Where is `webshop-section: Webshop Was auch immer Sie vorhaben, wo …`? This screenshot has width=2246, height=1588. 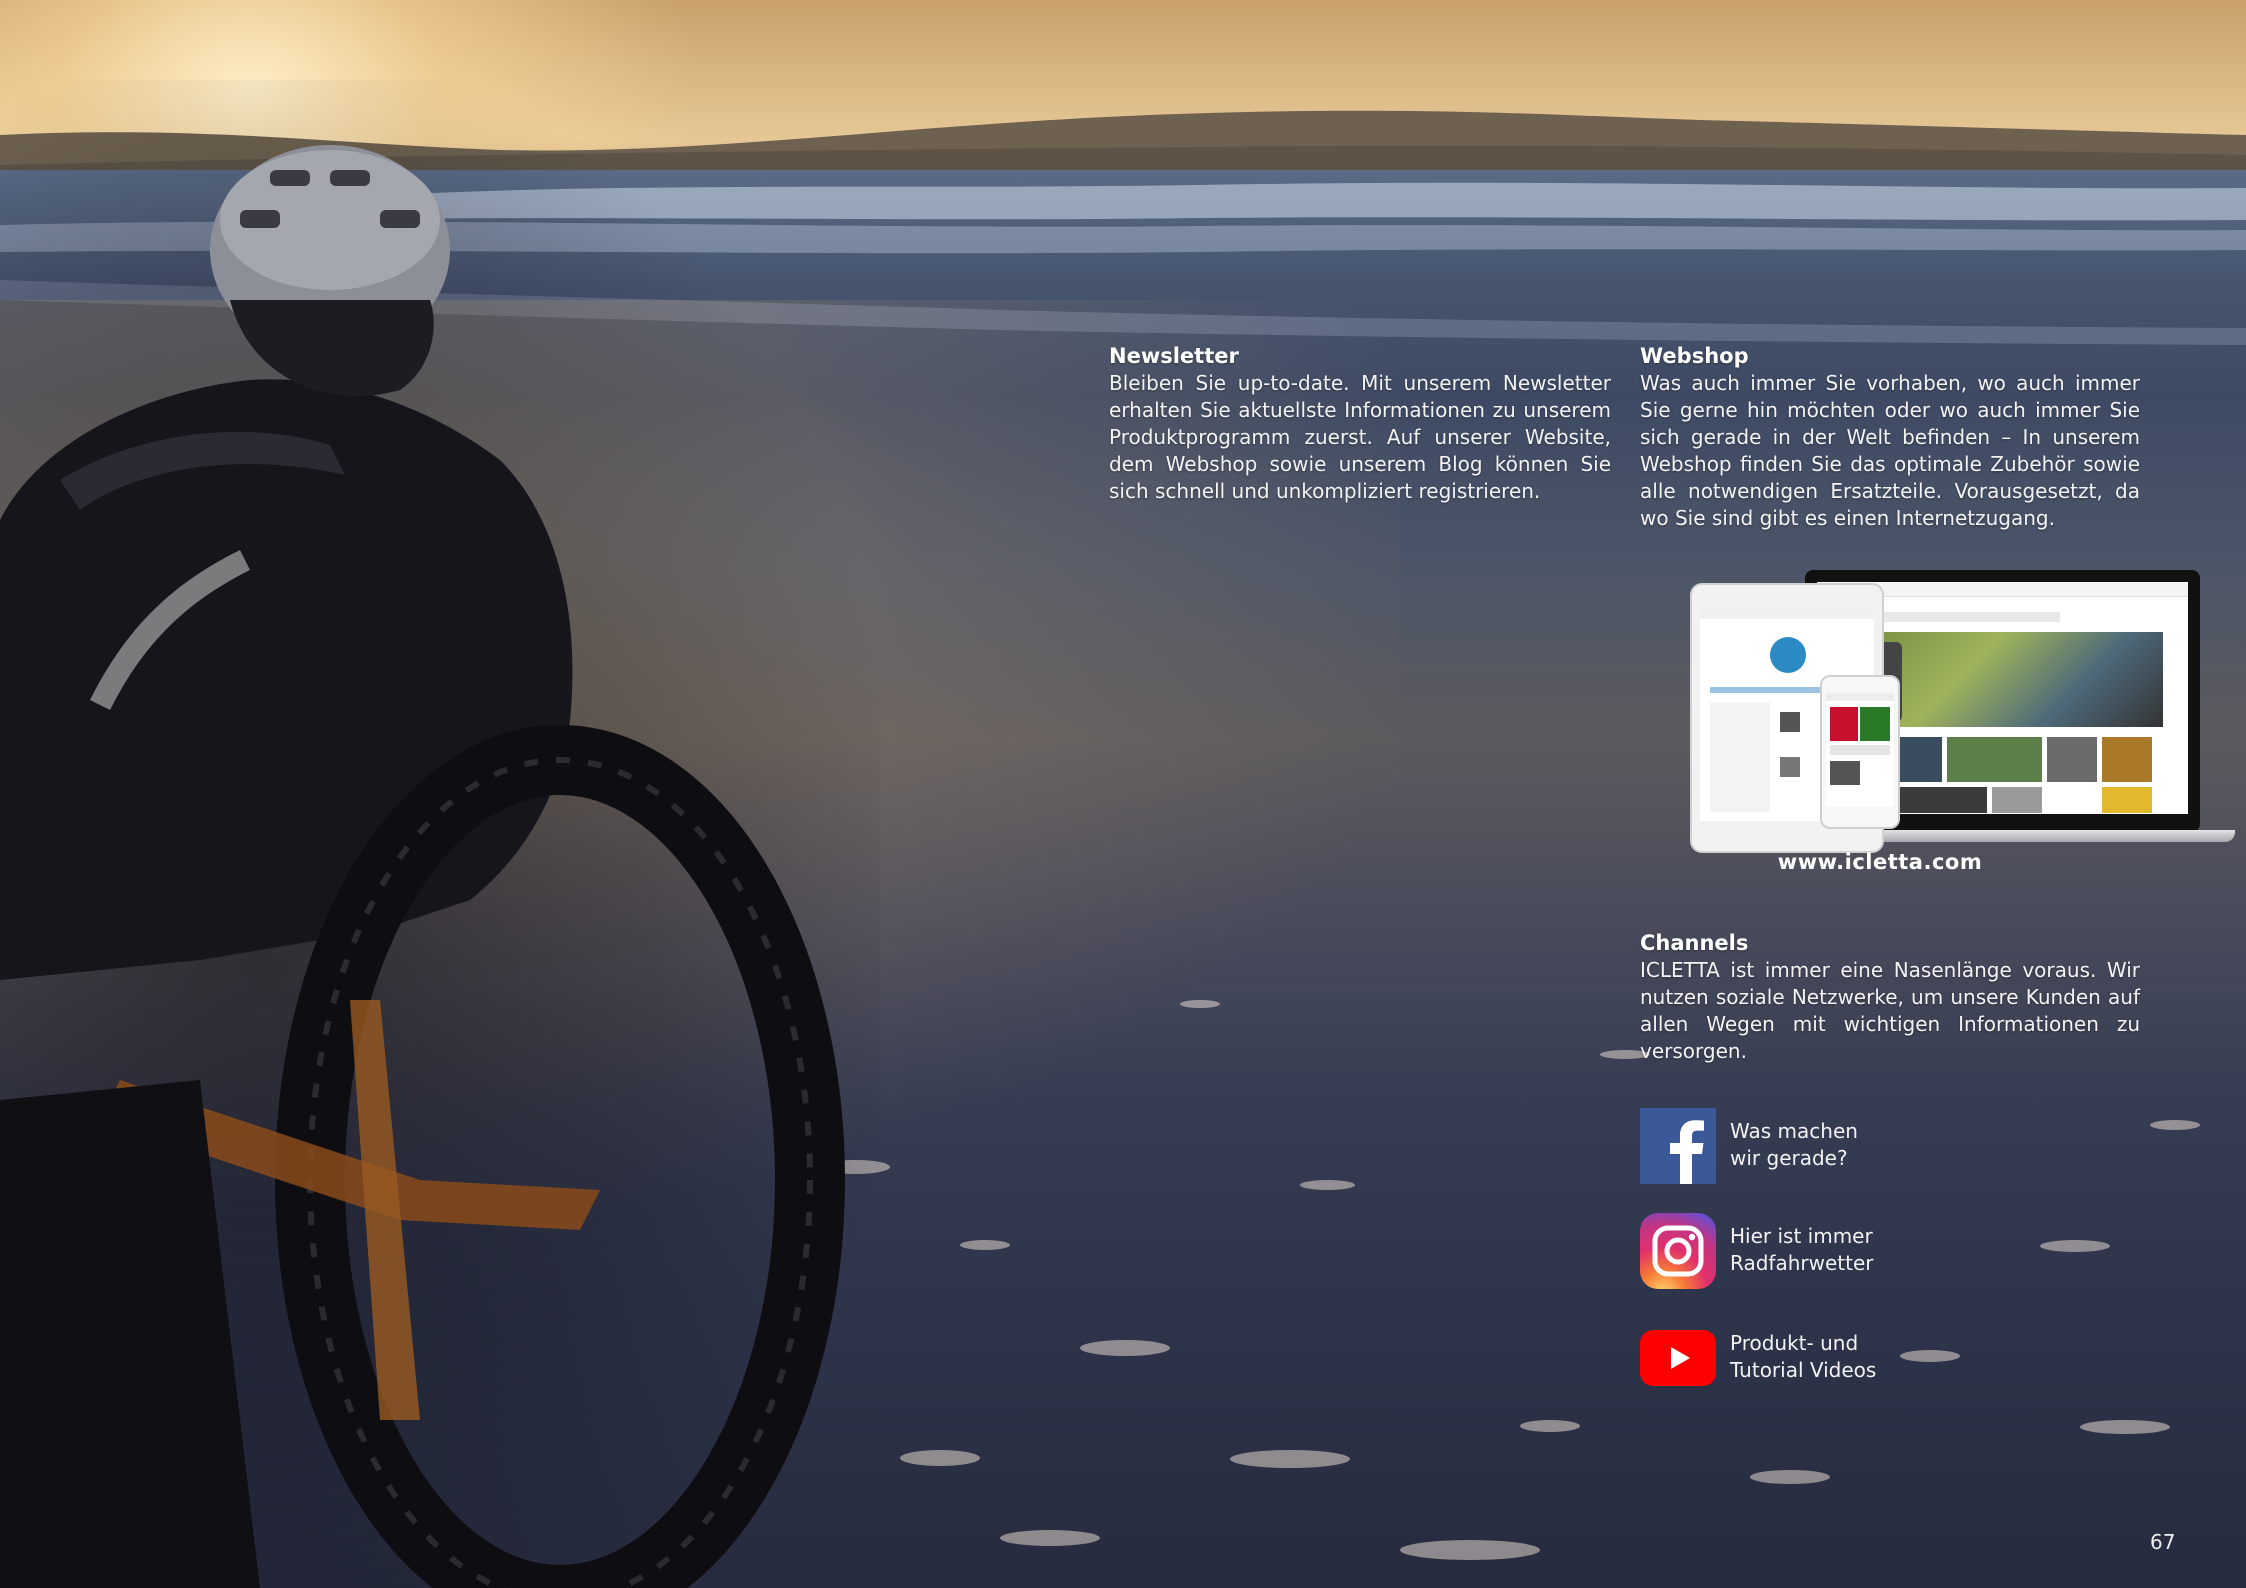 webshop-section: Webshop Was auch immer Sie vorhaben, wo … is located at coordinates (1890, 437).